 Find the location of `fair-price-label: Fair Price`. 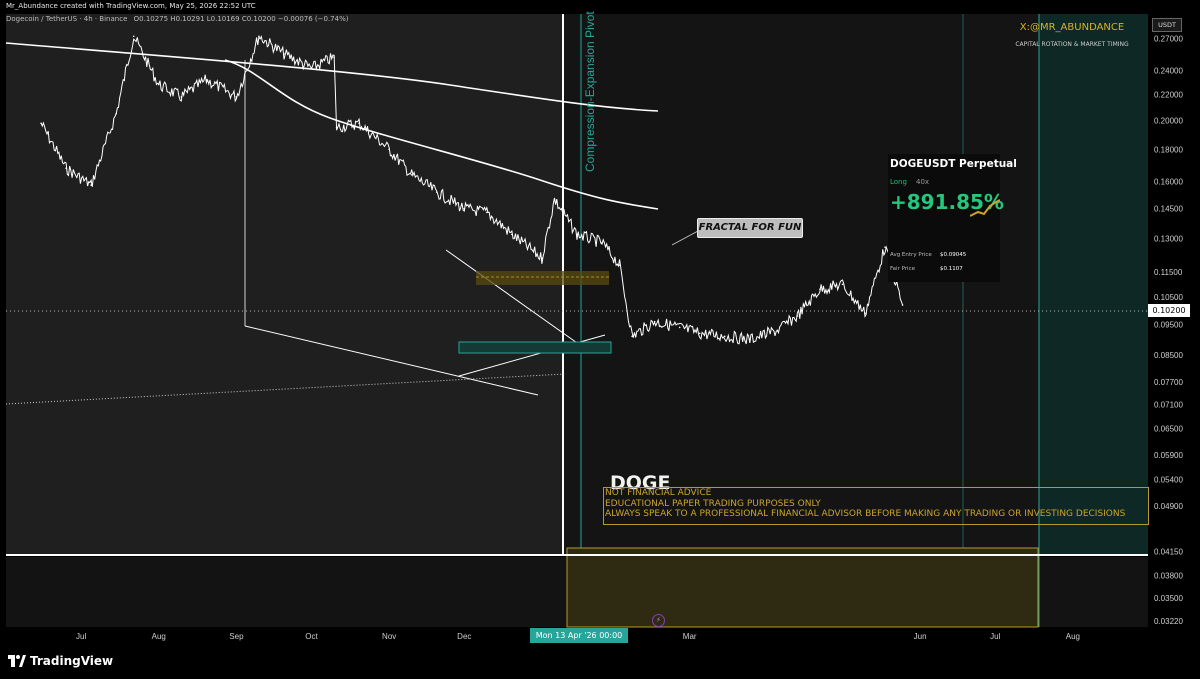

fair-price-label: Fair Price is located at coordinates (902, 269).